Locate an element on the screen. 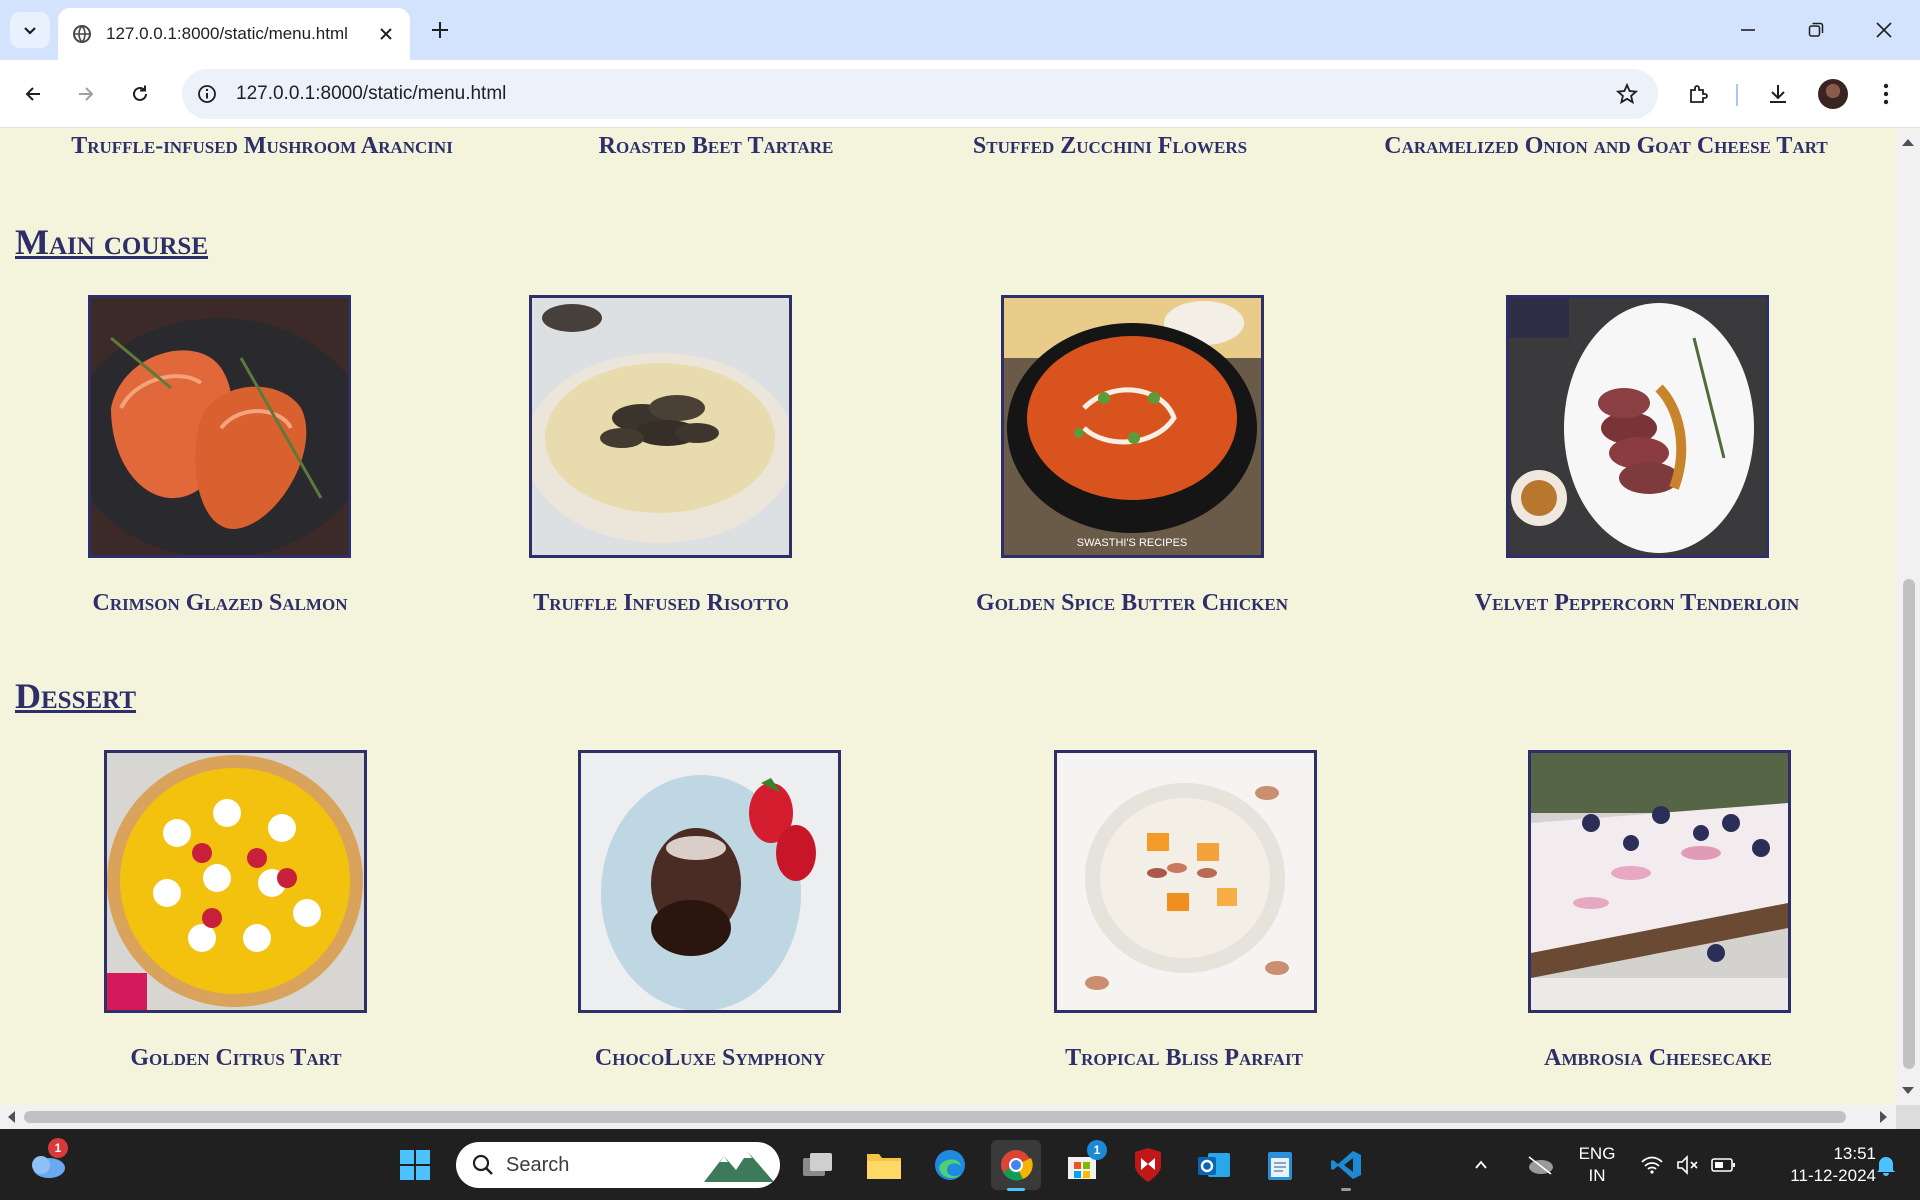  clock-time: 13:51 is located at coordinates (1854, 1153).